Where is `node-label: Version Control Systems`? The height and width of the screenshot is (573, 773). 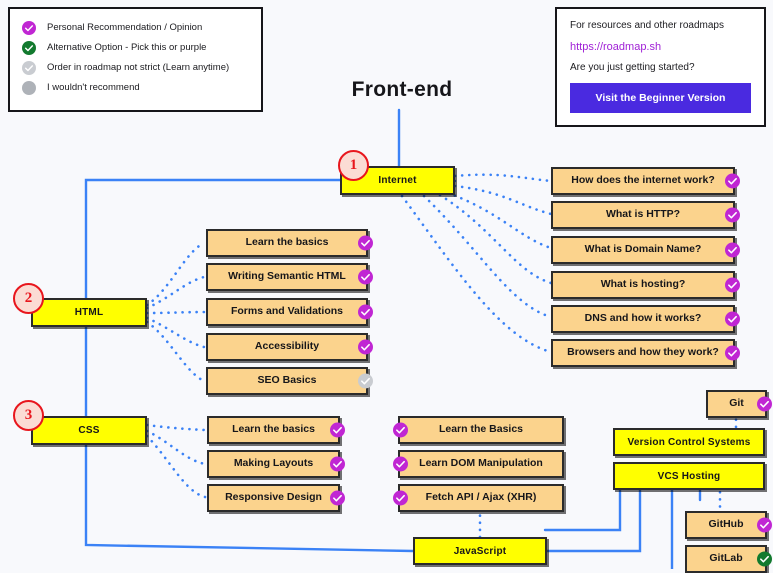
node-label: Version Control Systems is located at coordinates (689, 442).